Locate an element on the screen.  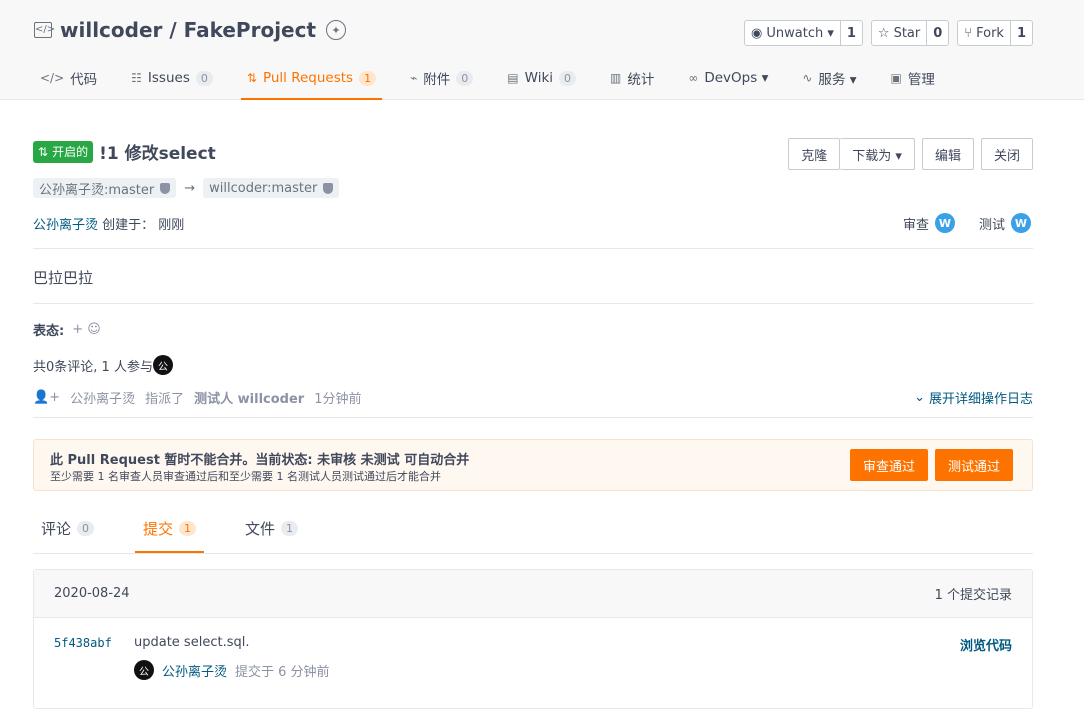
activity-user: 公孙离子烫 is located at coordinates (102, 397).